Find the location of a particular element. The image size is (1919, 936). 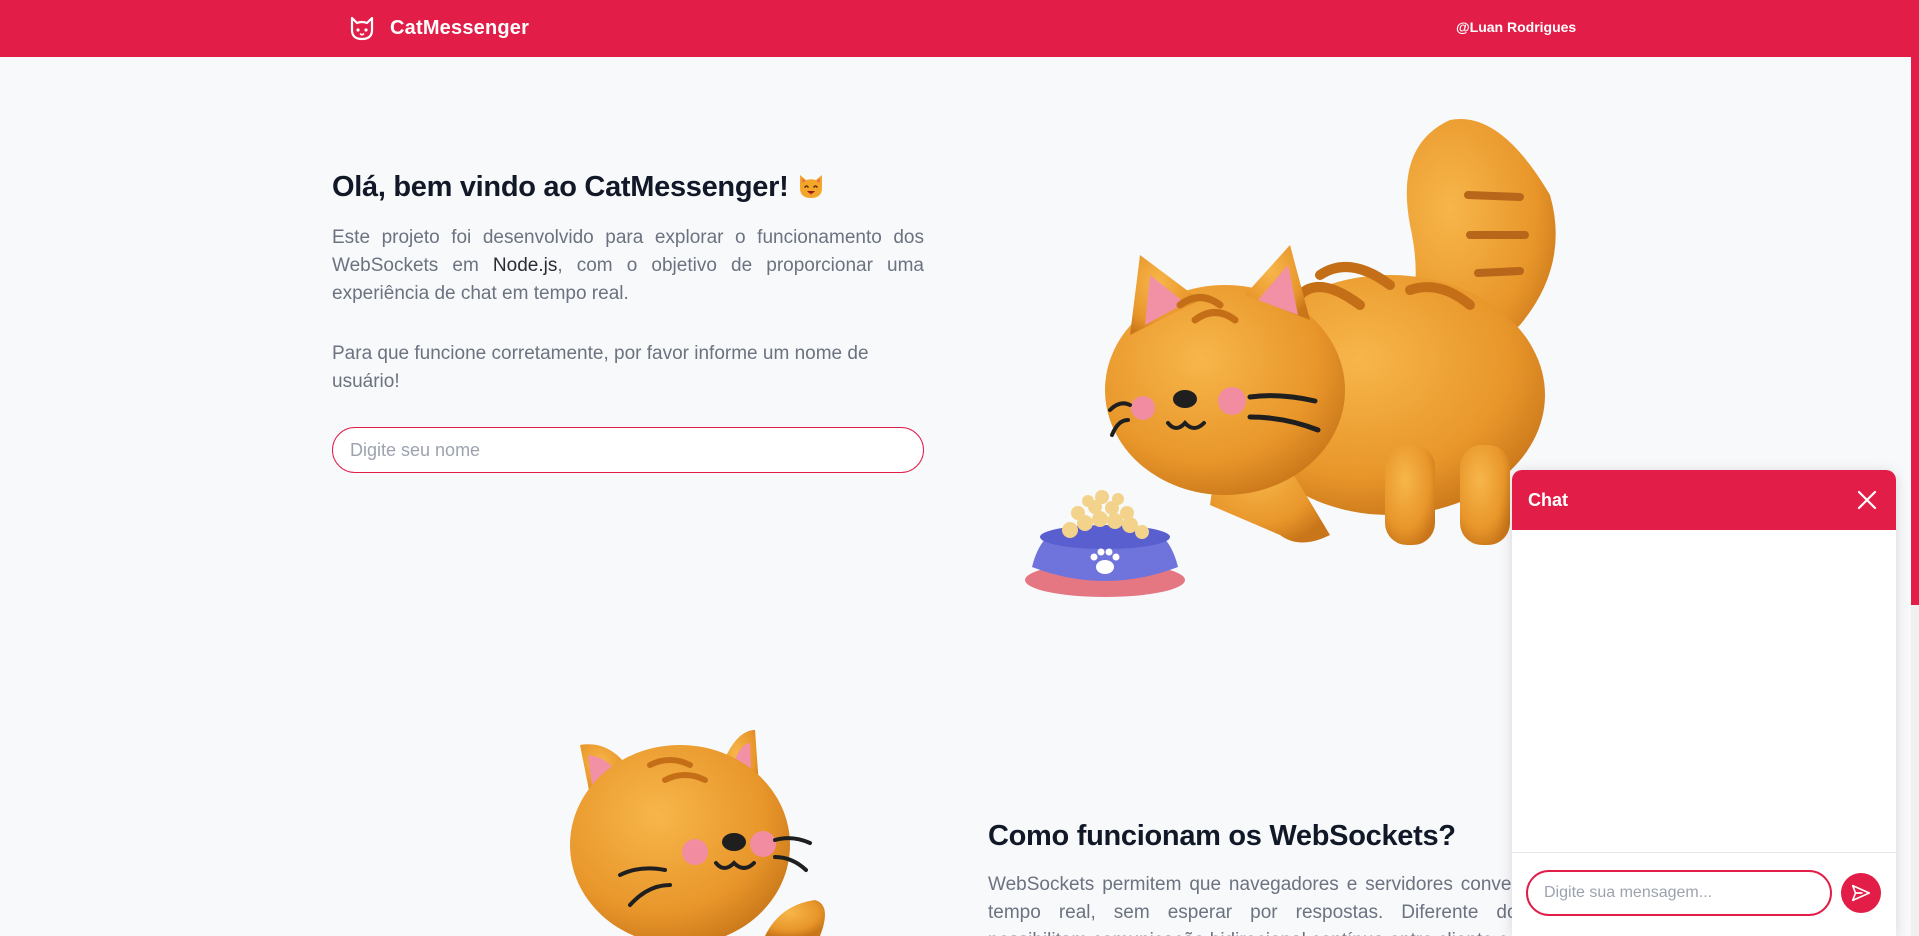

user-handle: @Luan Rodrigues is located at coordinates (1516, 27).